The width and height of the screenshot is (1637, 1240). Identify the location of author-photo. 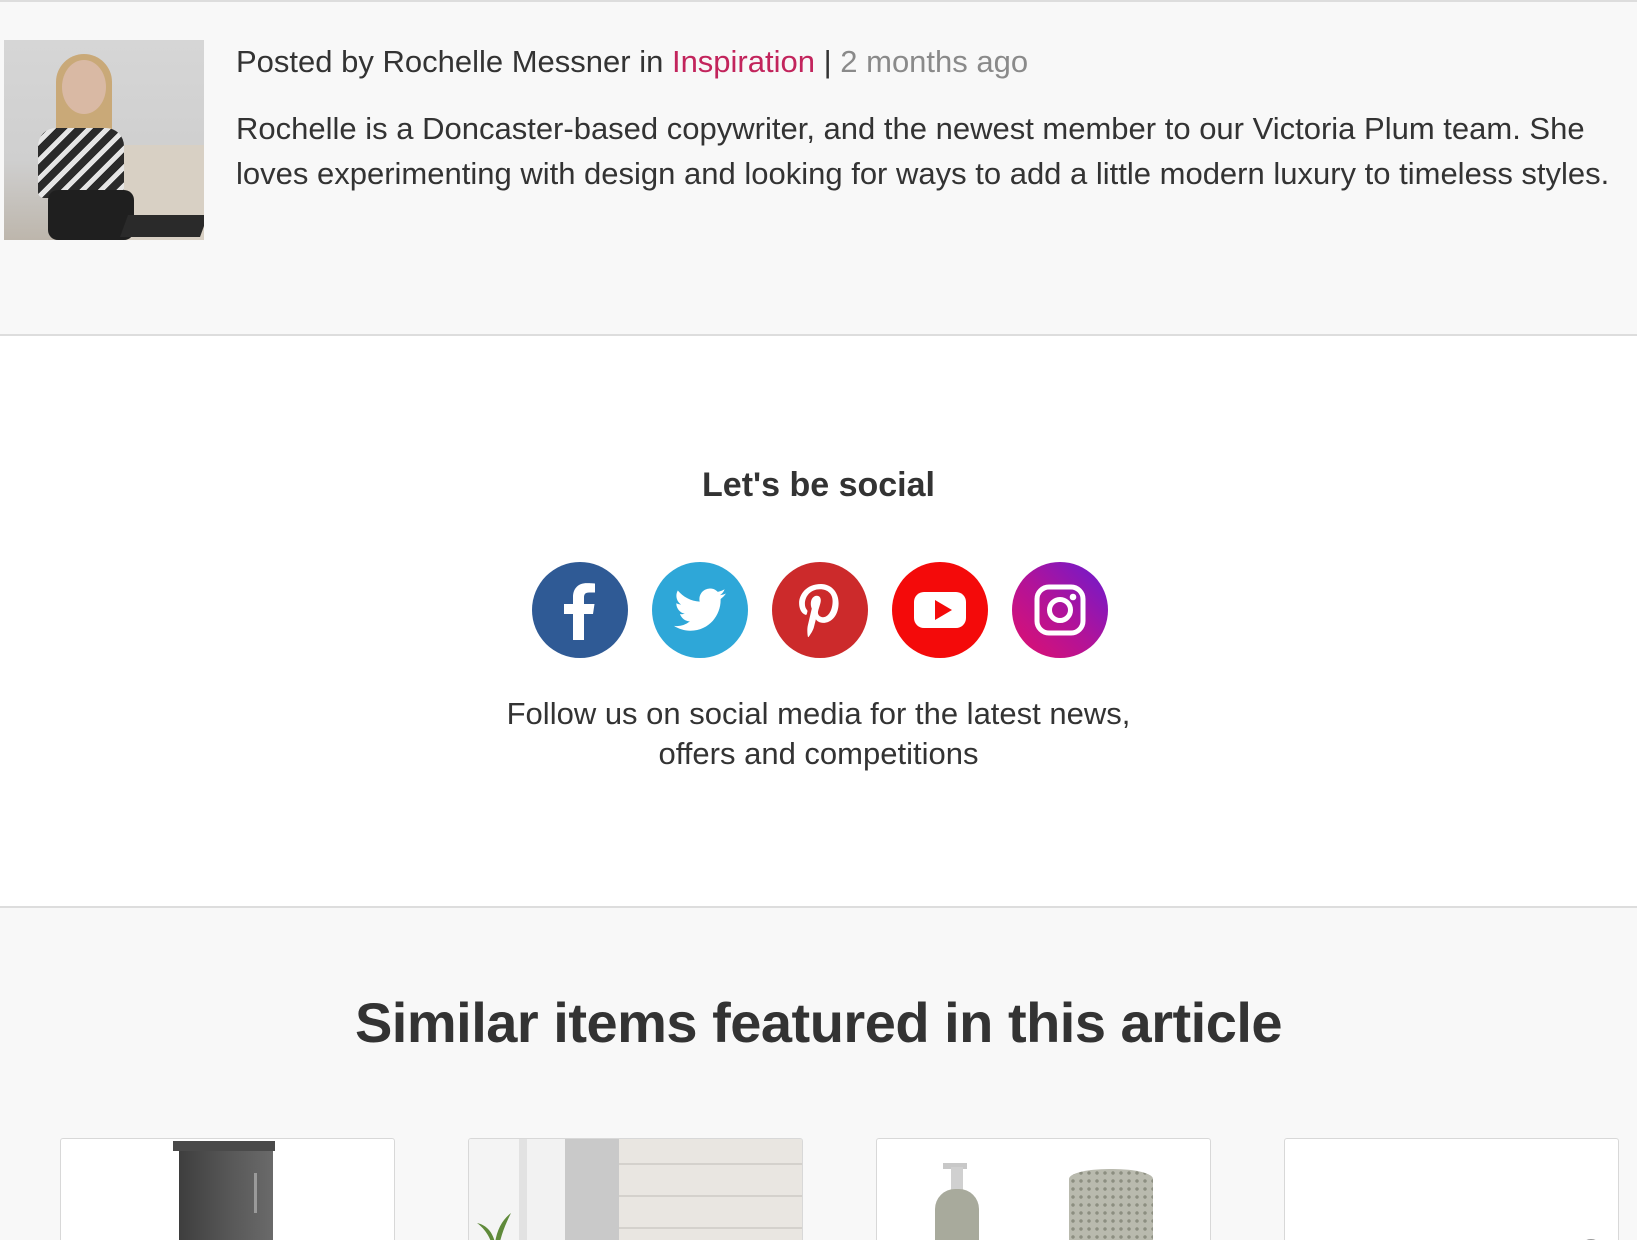
(104, 140).